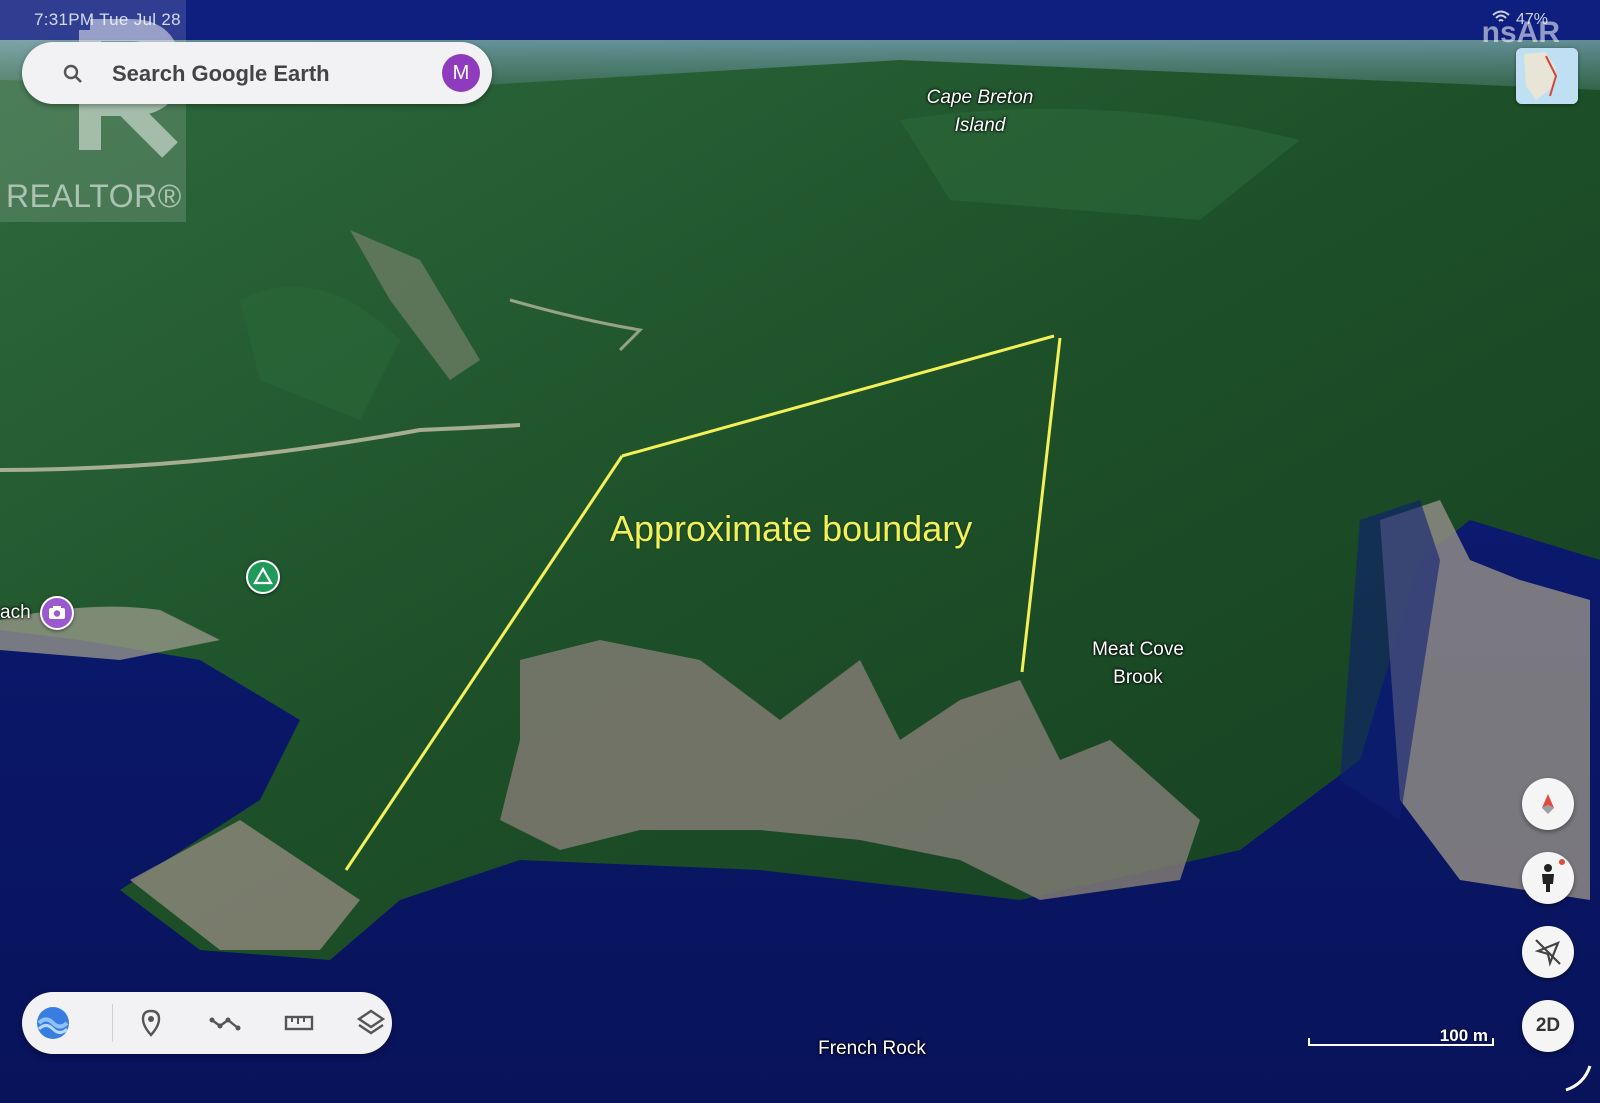 The width and height of the screenshot is (1600, 1103). What do you see at coordinates (1138, 664) in the screenshot?
I see `map-label-brook: Meat Cove Brook` at bounding box center [1138, 664].